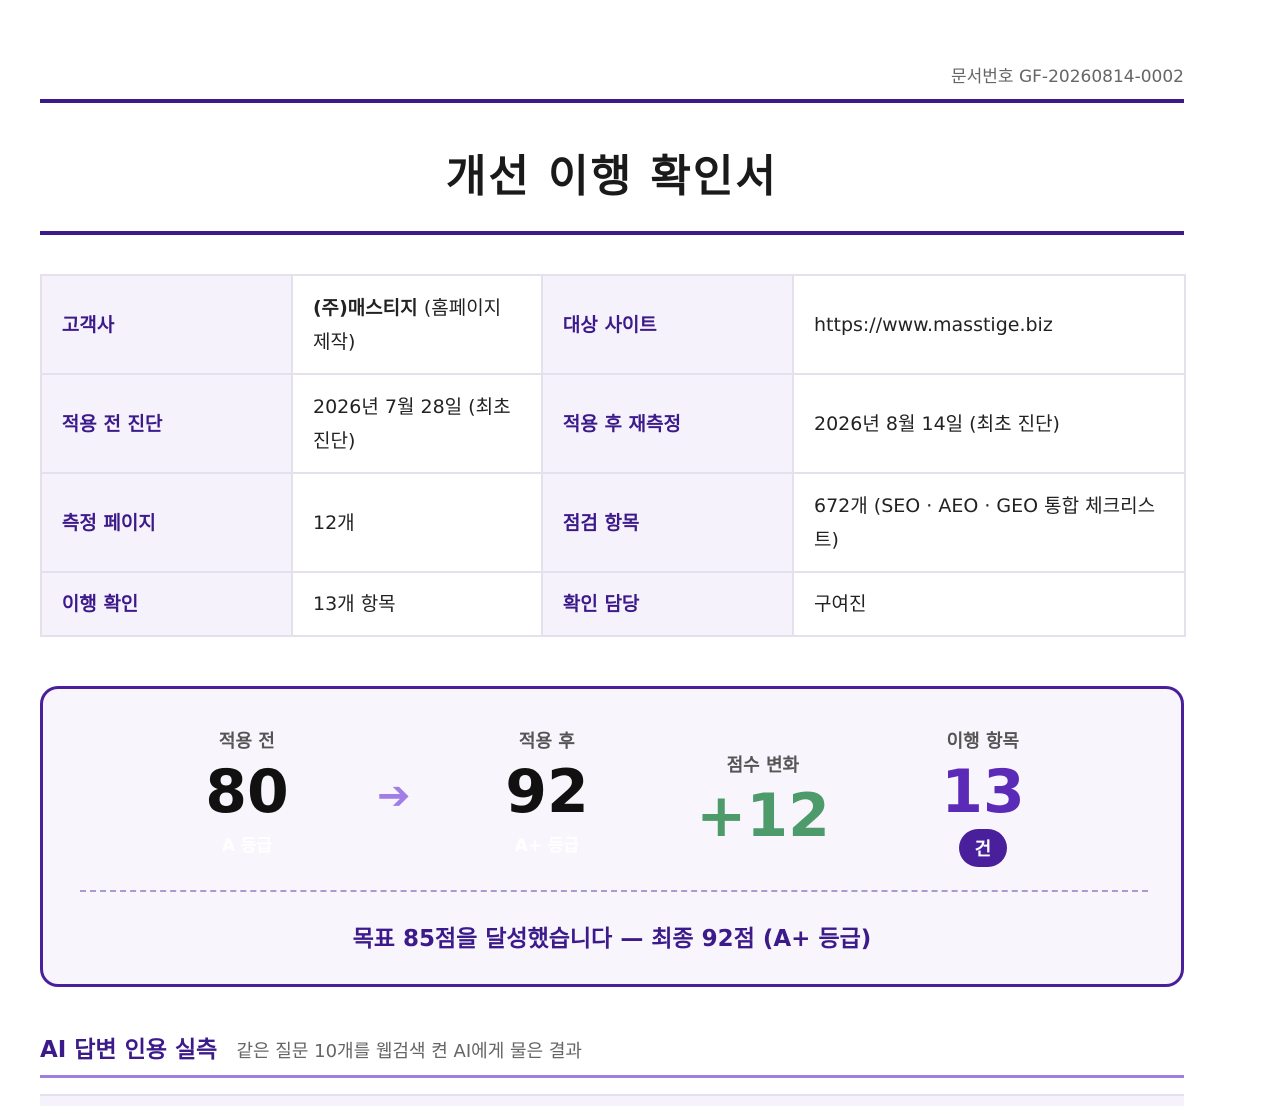 The width and height of the screenshot is (1280, 1106). What do you see at coordinates (166, 423) in the screenshot?
I see `before-date-label: 적용 전 진단` at bounding box center [166, 423].